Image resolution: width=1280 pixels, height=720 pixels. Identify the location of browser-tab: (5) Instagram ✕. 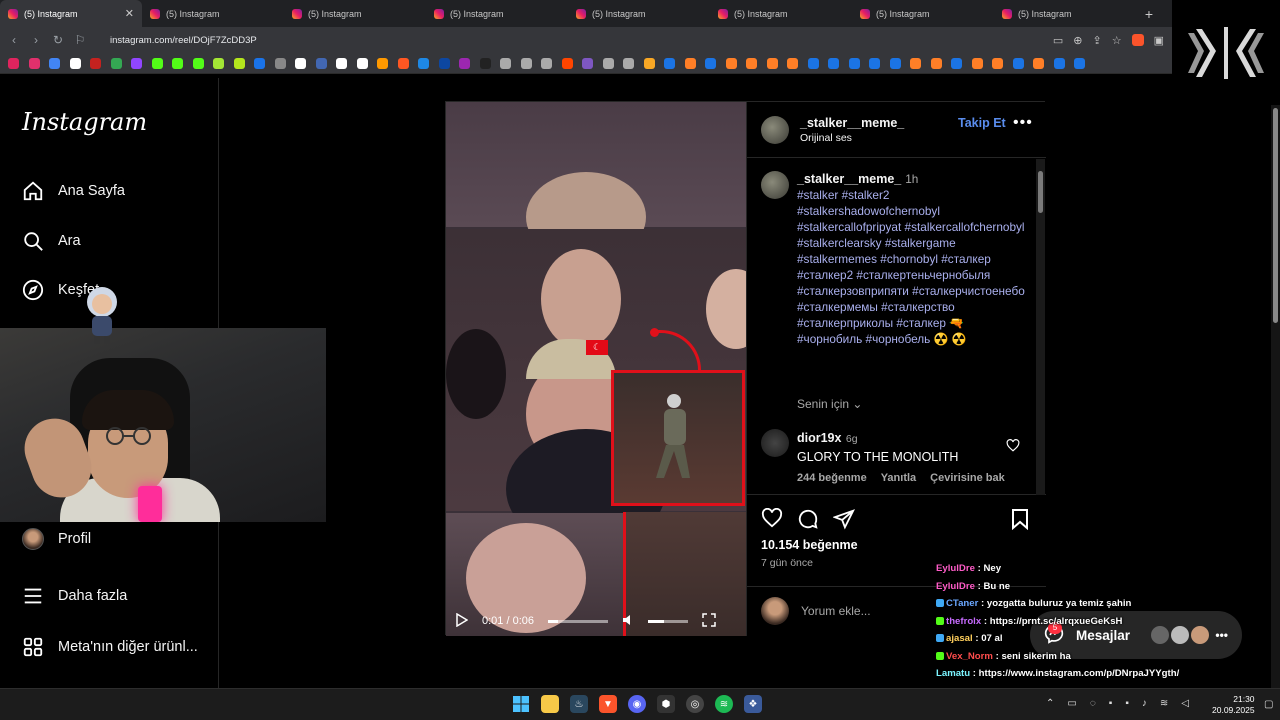
(71, 13).